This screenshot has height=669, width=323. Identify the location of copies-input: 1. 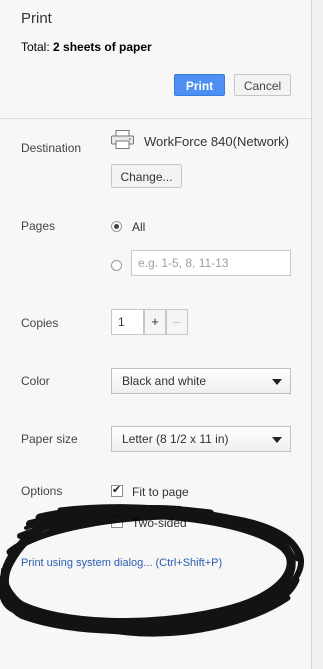
(127, 322).